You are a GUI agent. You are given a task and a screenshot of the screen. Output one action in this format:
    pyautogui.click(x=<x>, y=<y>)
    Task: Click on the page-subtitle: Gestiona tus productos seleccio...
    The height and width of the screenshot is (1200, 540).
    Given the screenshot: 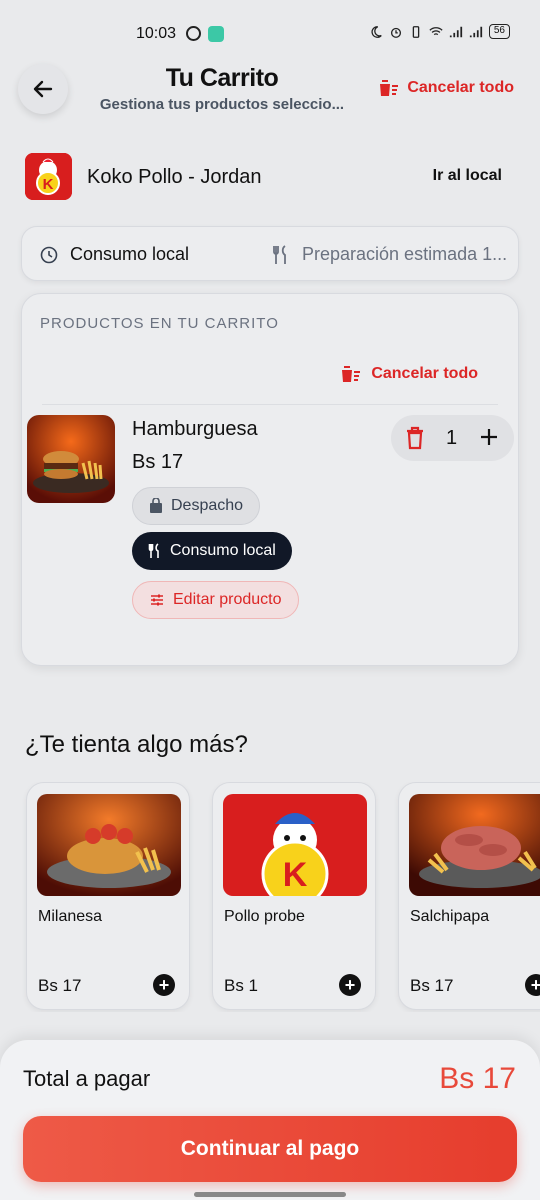 What is the action you would take?
    pyautogui.click(x=222, y=104)
    